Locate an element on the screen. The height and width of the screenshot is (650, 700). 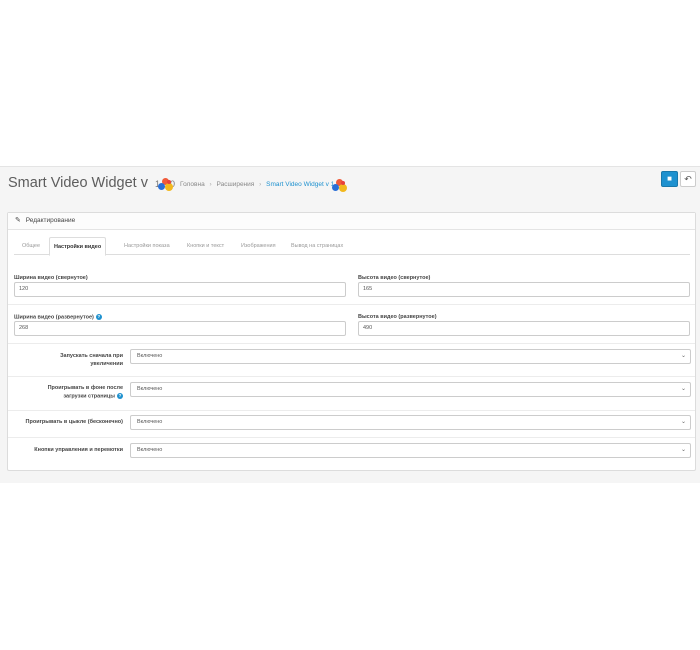
autostart-label: Запускать сначала при увеличении is located at coordinates (68, 360).